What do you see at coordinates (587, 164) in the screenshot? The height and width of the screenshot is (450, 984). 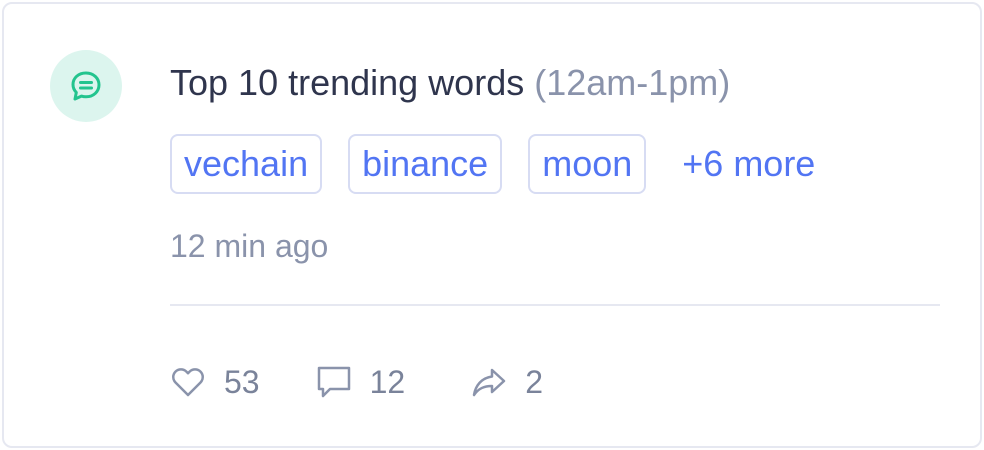 I see `tag-moon: moon` at bounding box center [587, 164].